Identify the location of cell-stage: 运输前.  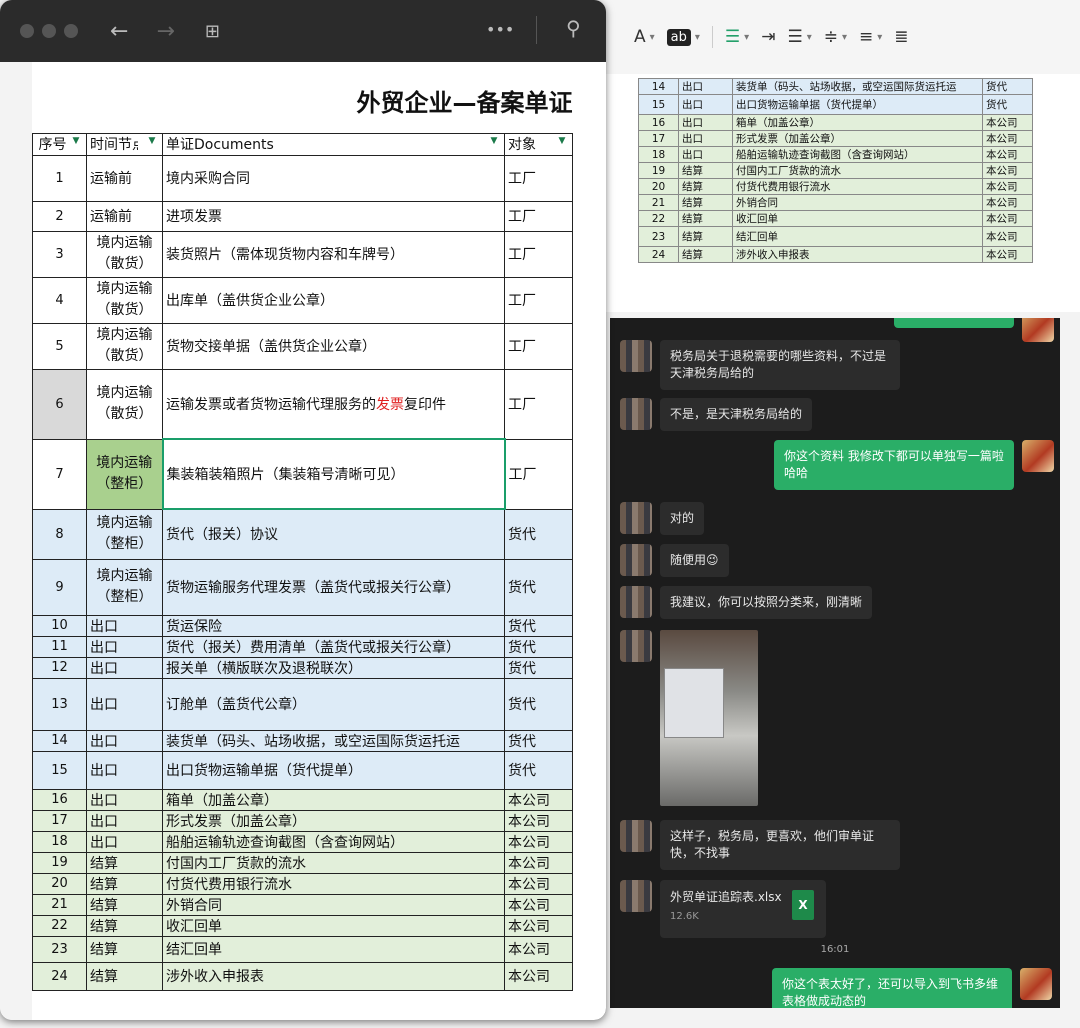
(124, 178).